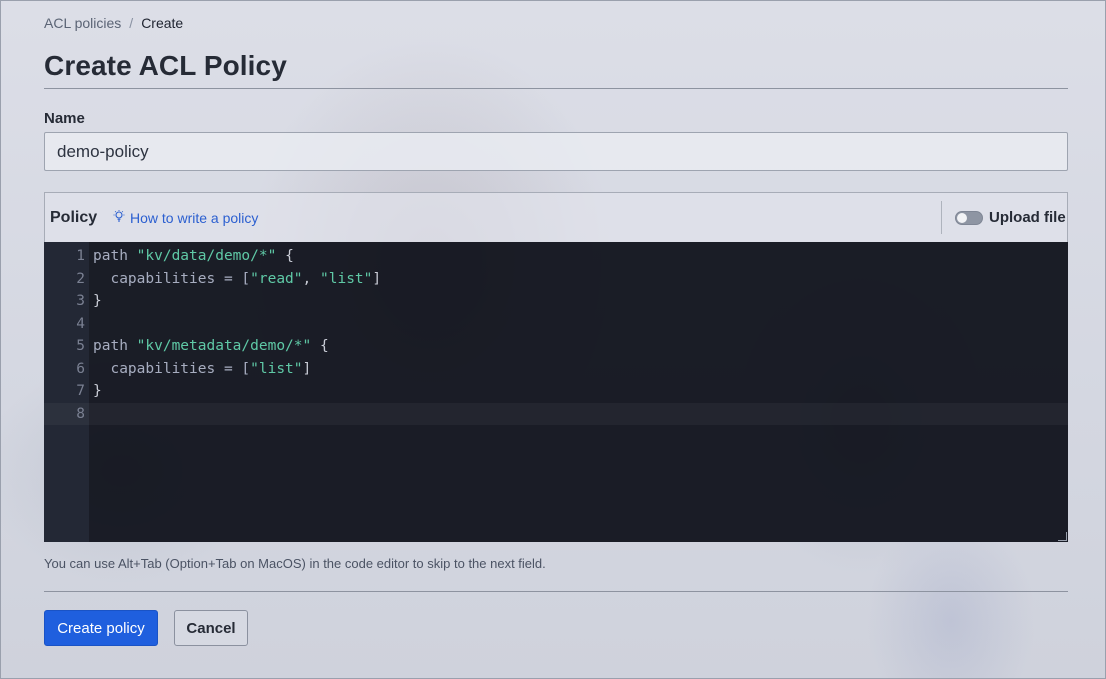 The height and width of the screenshot is (679, 1106). Describe the element at coordinates (80, 368) in the screenshot. I see `line-number: 6` at that location.